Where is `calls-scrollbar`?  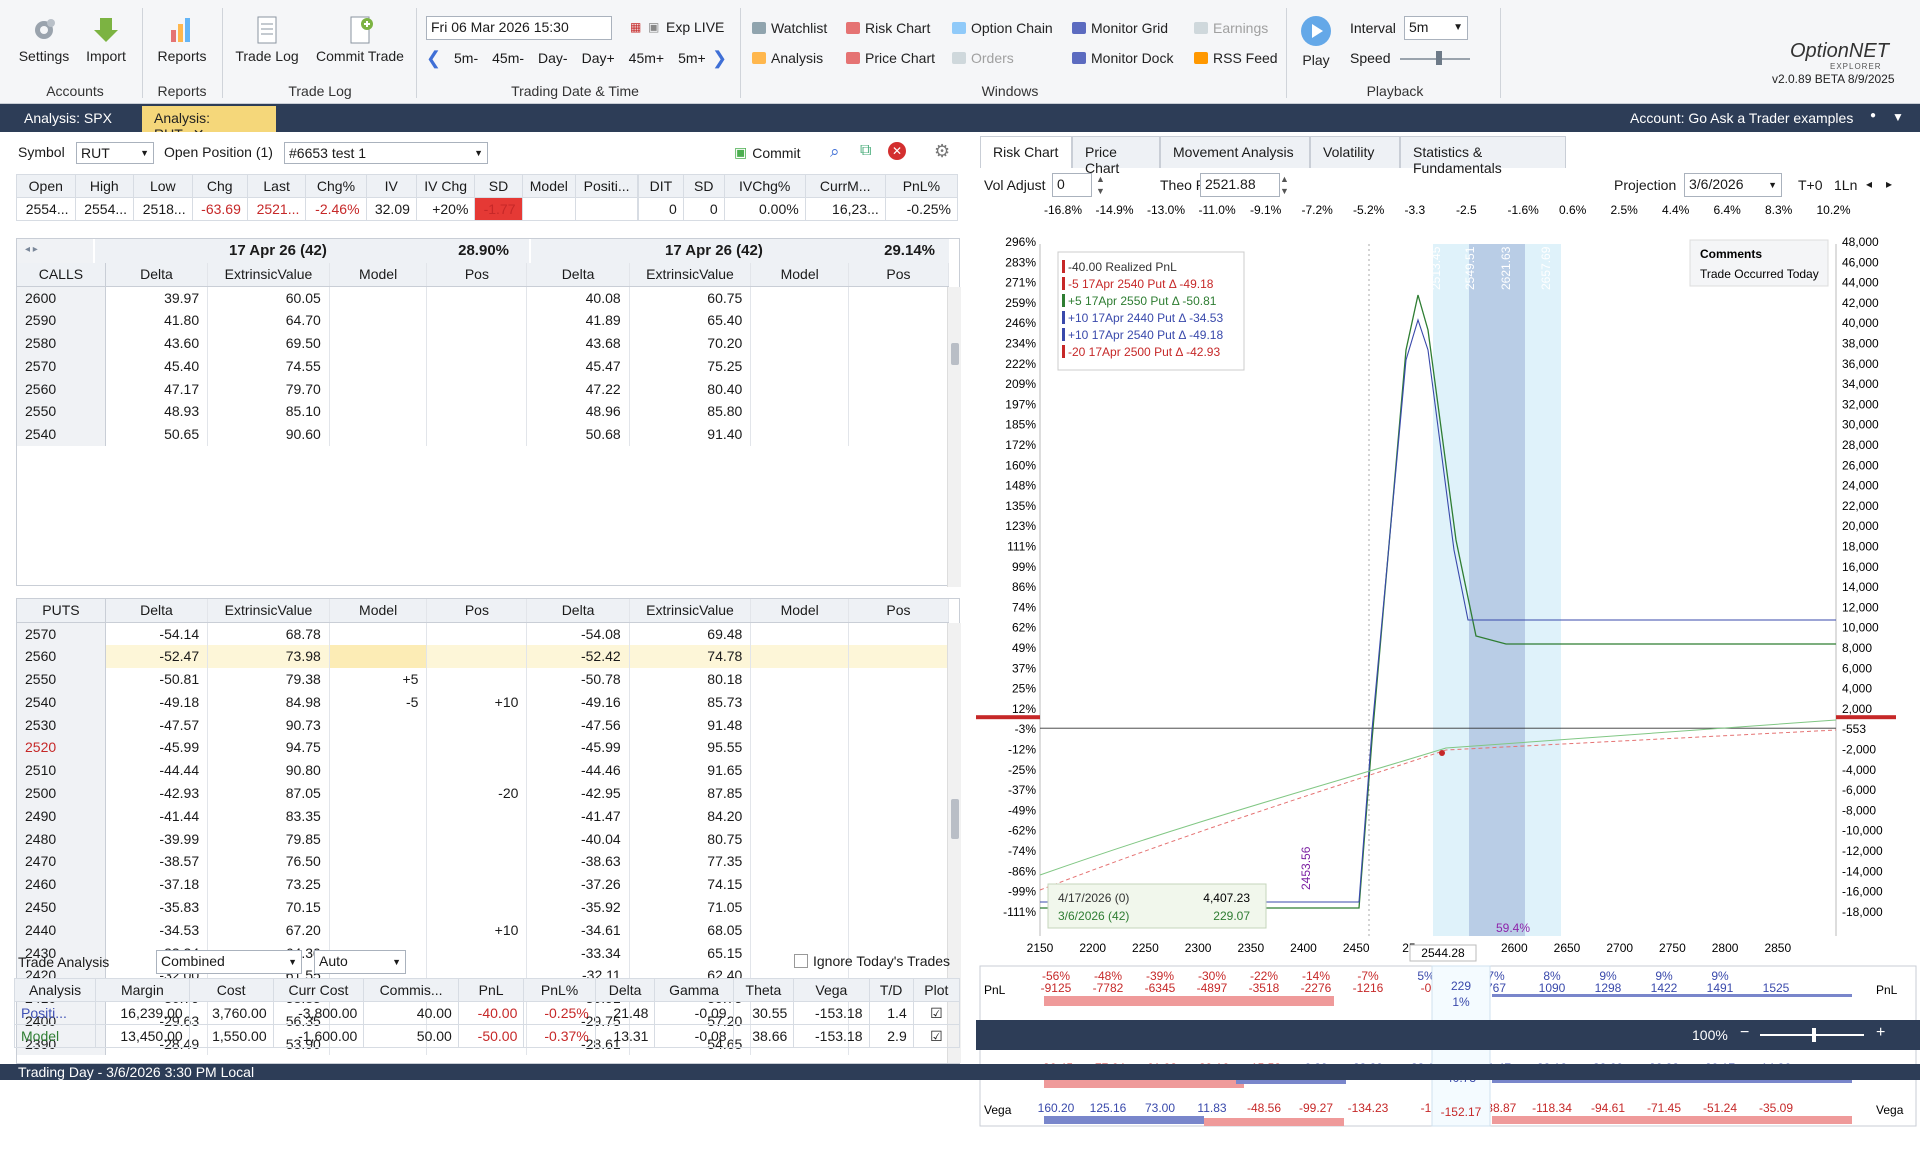 calls-scrollbar is located at coordinates (954, 437).